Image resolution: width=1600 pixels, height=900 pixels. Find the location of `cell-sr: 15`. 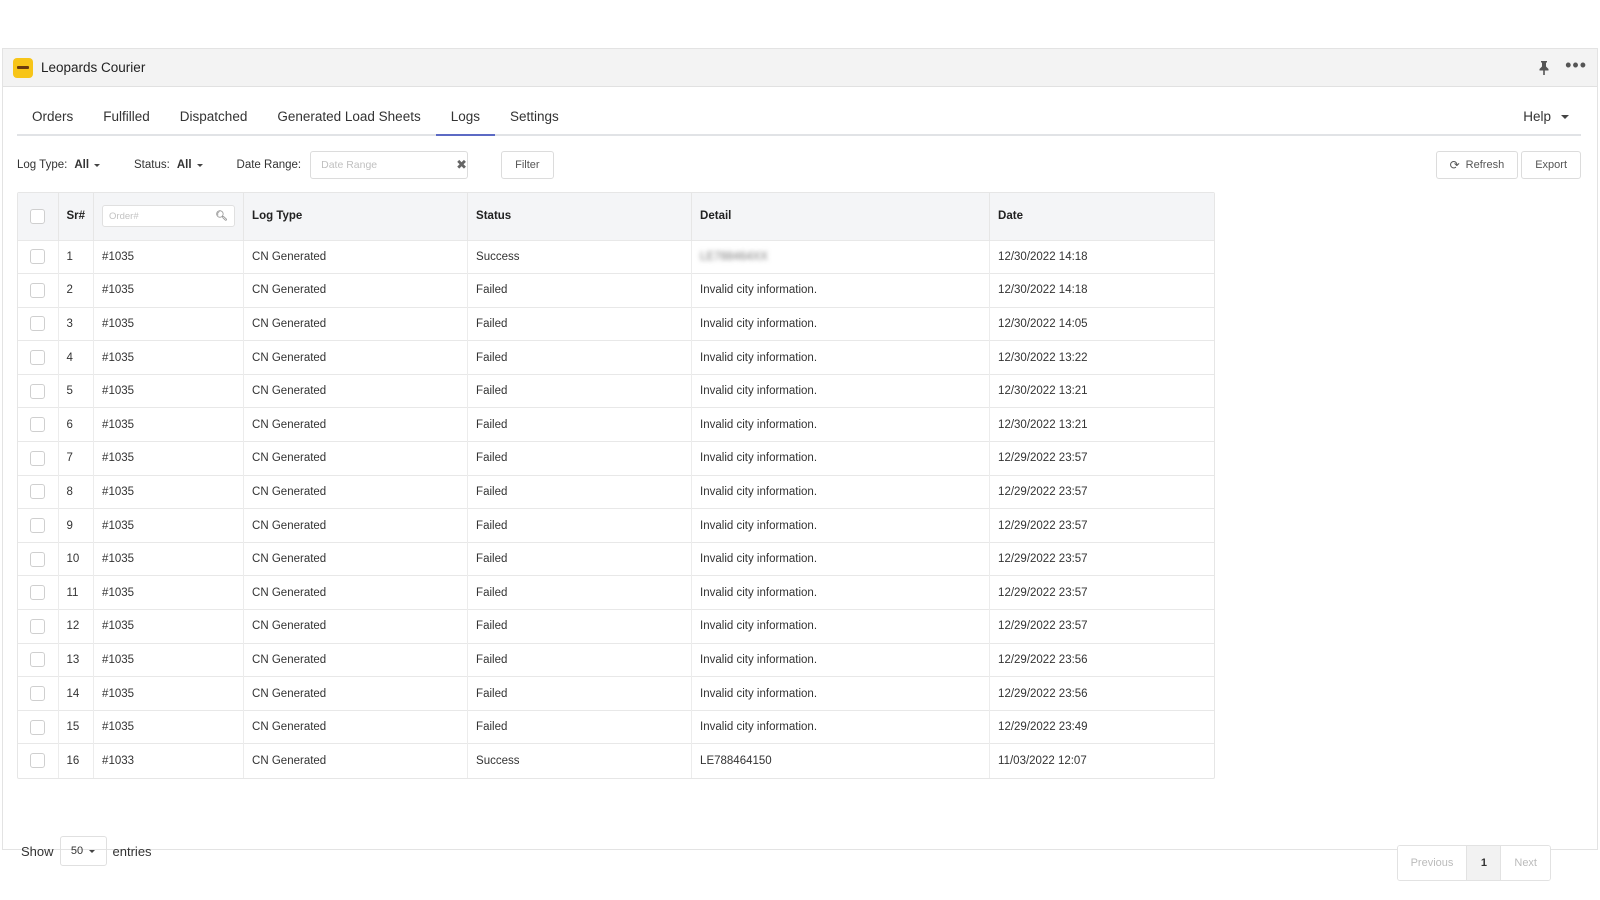

cell-sr: 15 is located at coordinates (76, 726).